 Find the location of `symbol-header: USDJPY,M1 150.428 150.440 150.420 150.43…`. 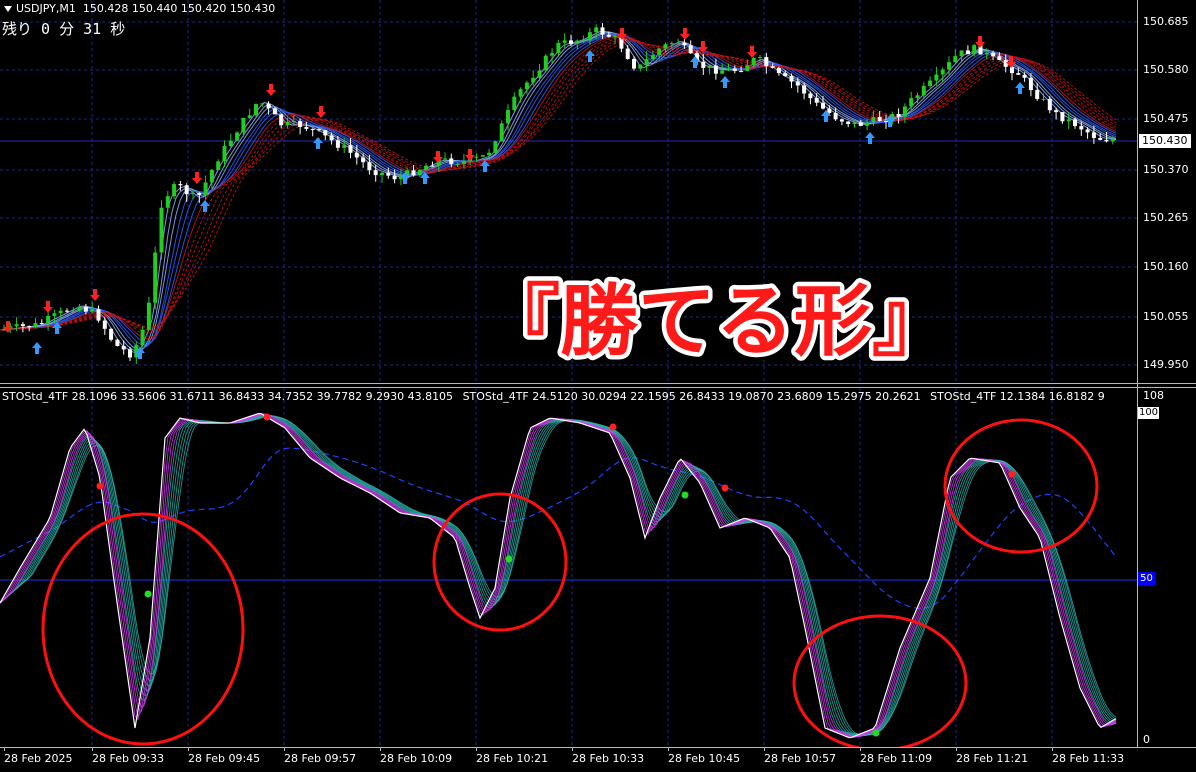

symbol-header: USDJPY,M1 150.428 150.440 150.420 150.43… is located at coordinates (139, 8).